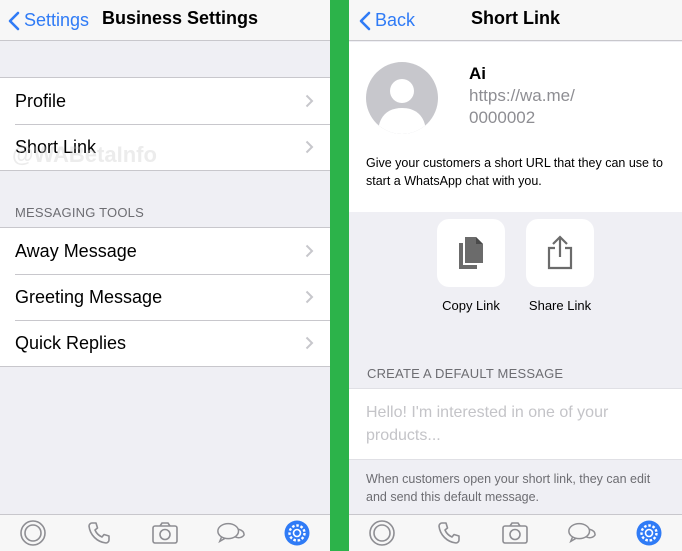  What do you see at coordinates (465, 373) in the screenshot?
I see `section-header-default-message: CREATE A DEFAULT MESSAGE` at bounding box center [465, 373].